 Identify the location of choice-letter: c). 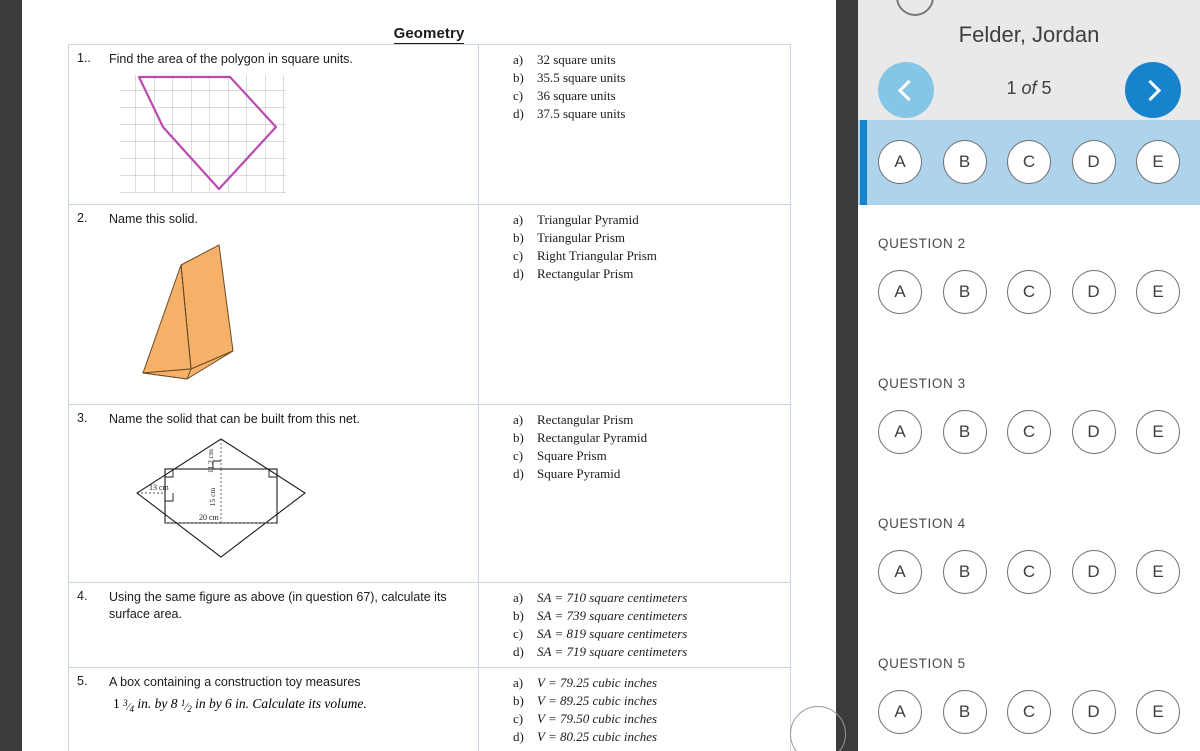
(518, 95).